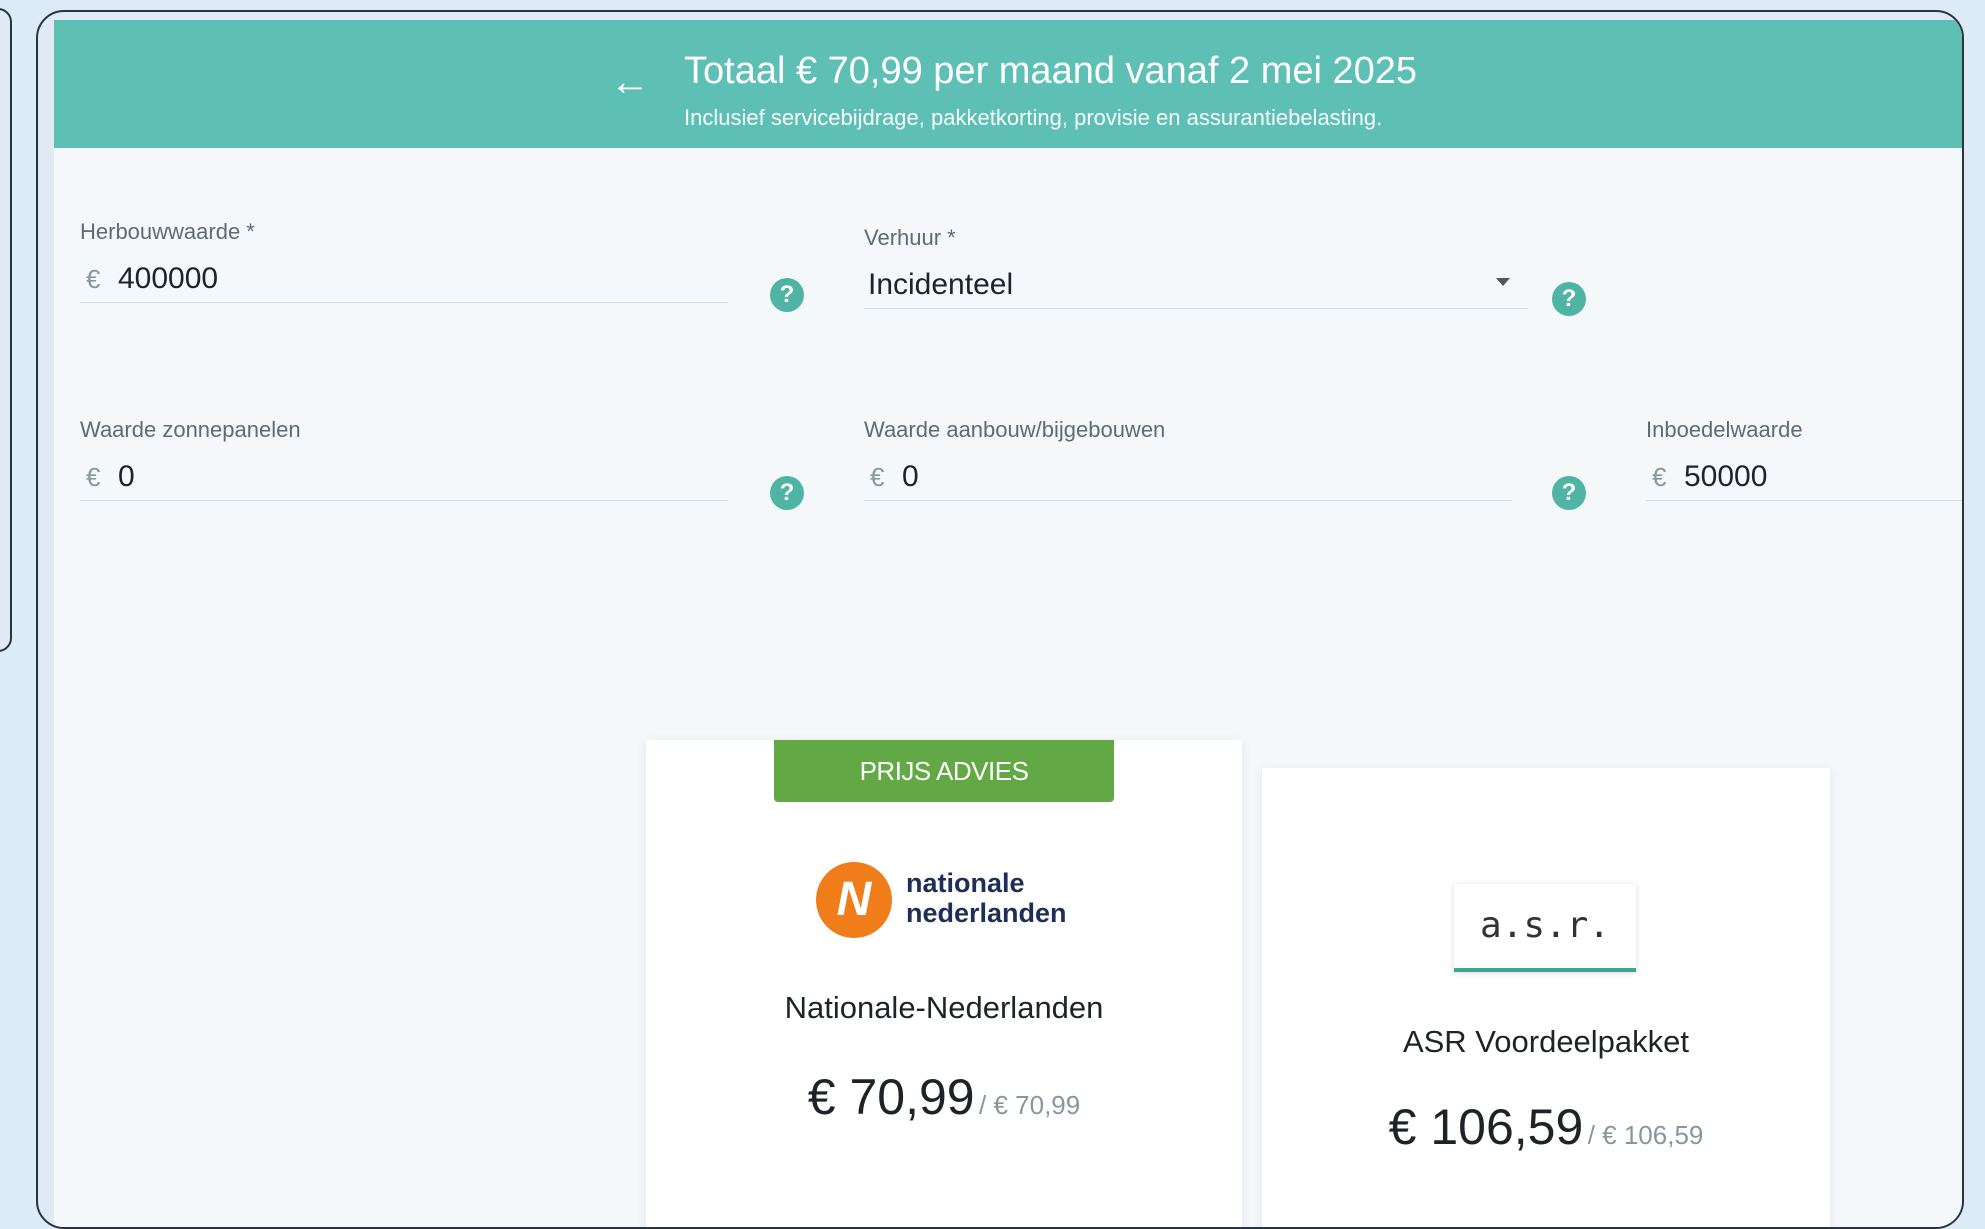 The image size is (1985, 1229). I want to click on asr-logo-text: a.s.r., so click(1545, 925).